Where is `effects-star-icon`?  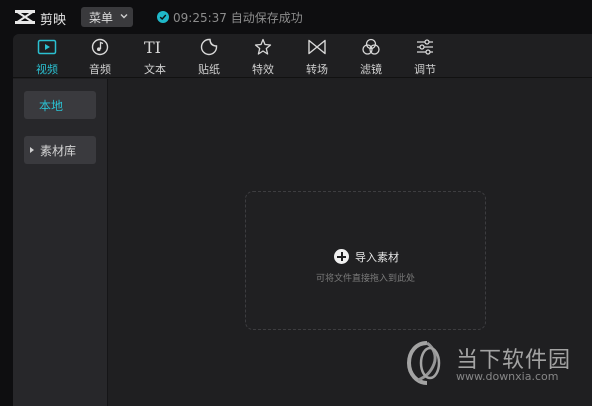 effects-star-icon is located at coordinates (263, 48).